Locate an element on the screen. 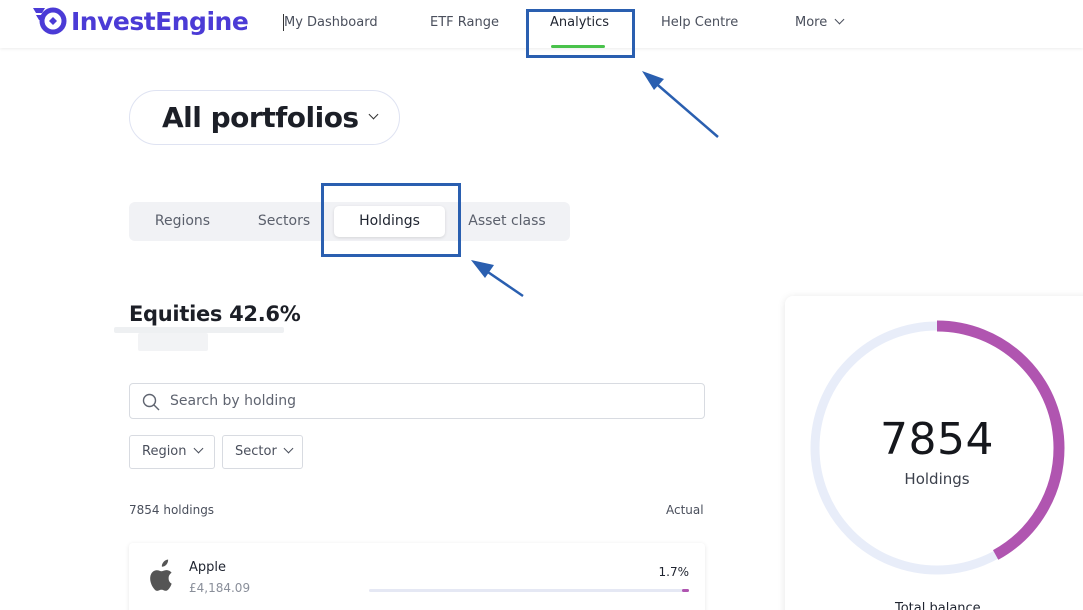 Image resolution: width=1083 pixels, height=610 pixels. equities-heading: Equities 42.6% is located at coordinates (215, 314).